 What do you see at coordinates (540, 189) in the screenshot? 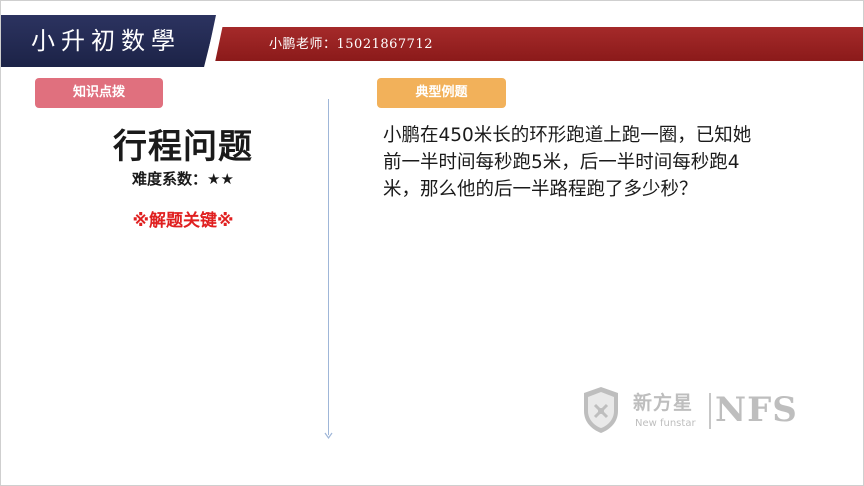
I see `problem-line: 米，那么他的后一半路程跑了多少秒？` at bounding box center [540, 189].